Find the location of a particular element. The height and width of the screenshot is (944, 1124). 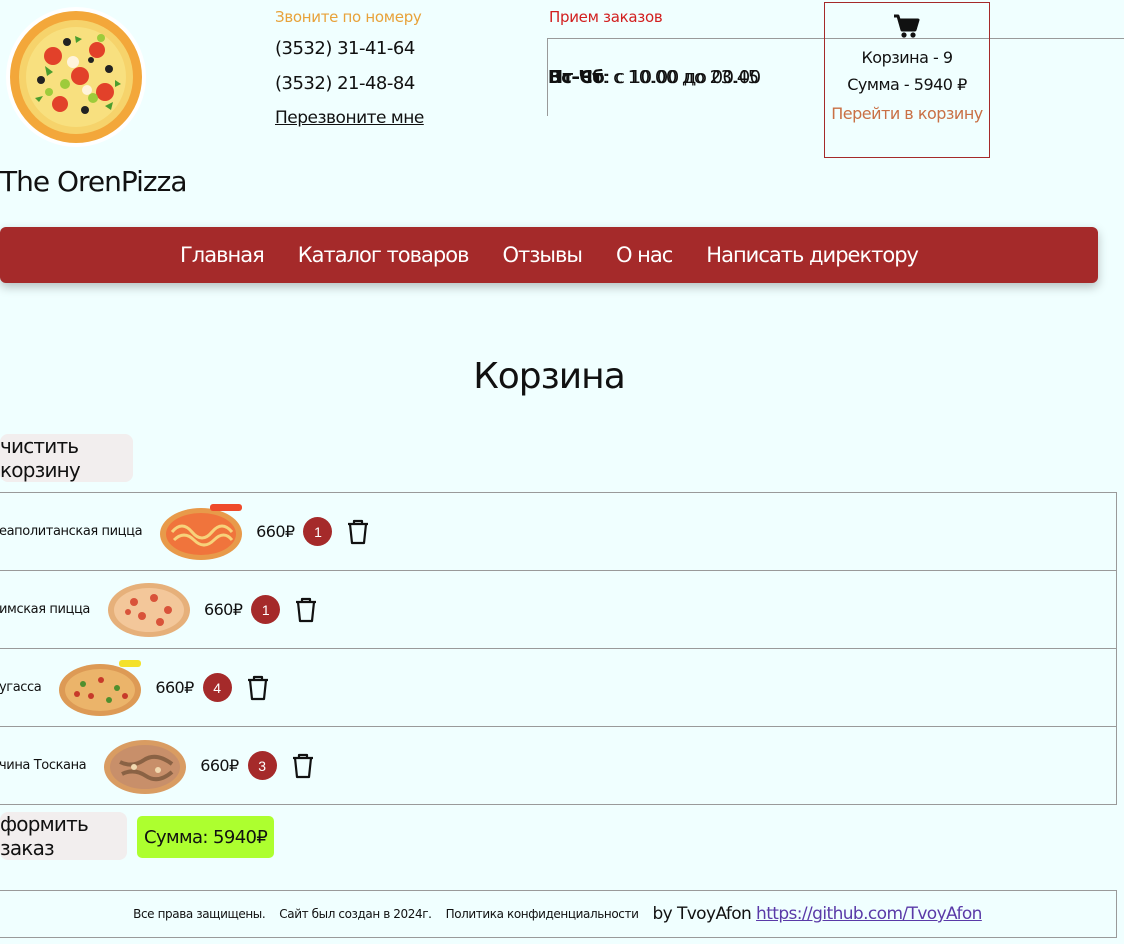

pizza-logo is located at coordinates (76, 77).